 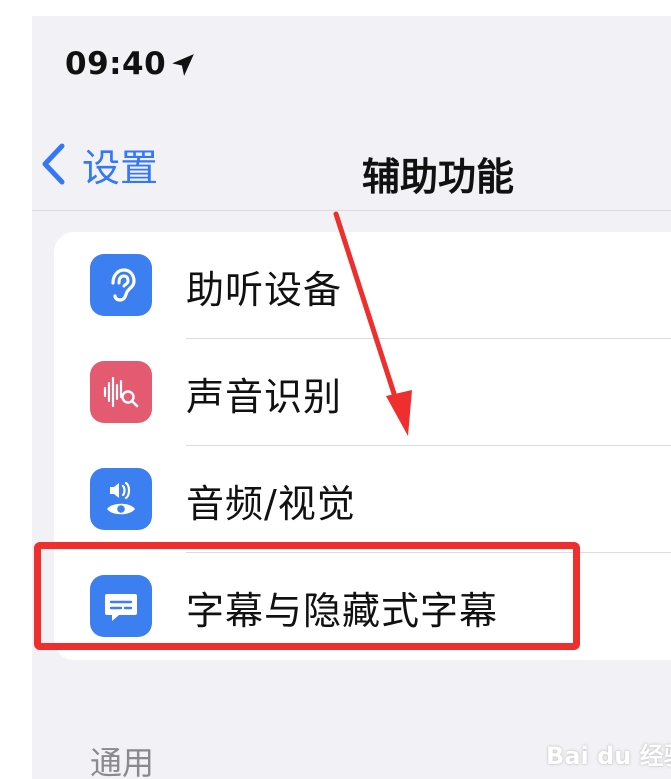 I want to click on hearing-device-icon, so click(x=121, y=285).